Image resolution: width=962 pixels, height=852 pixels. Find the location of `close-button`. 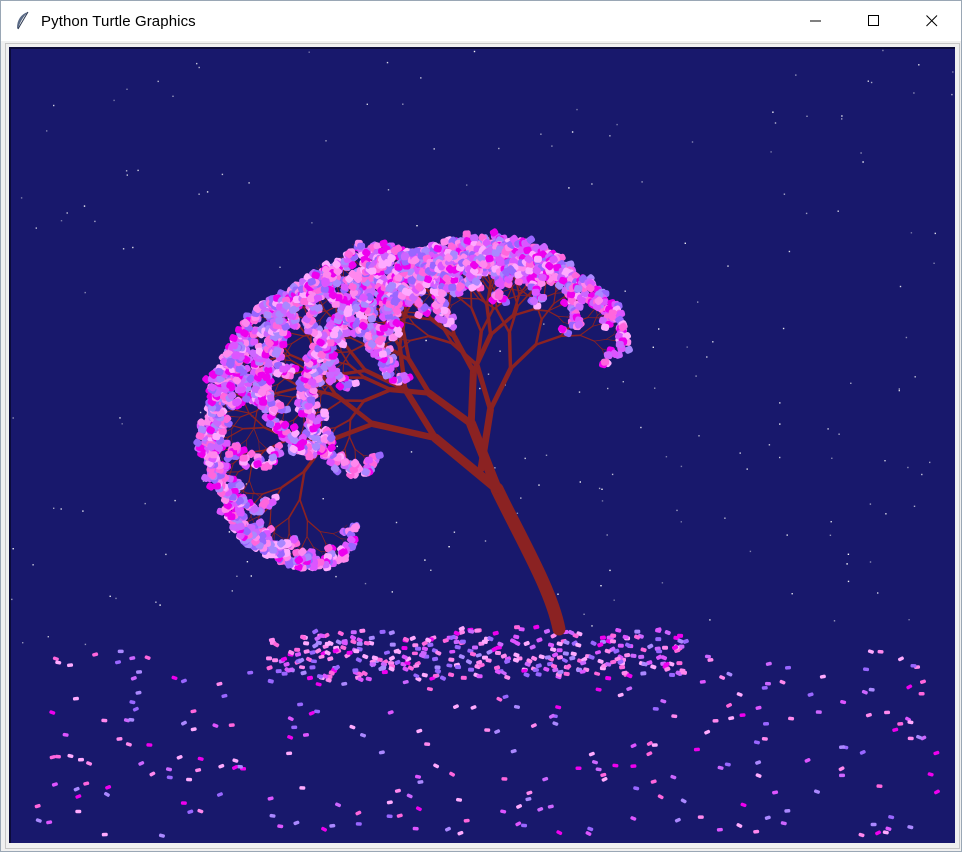

close-button is located at coordinates (932, 21).